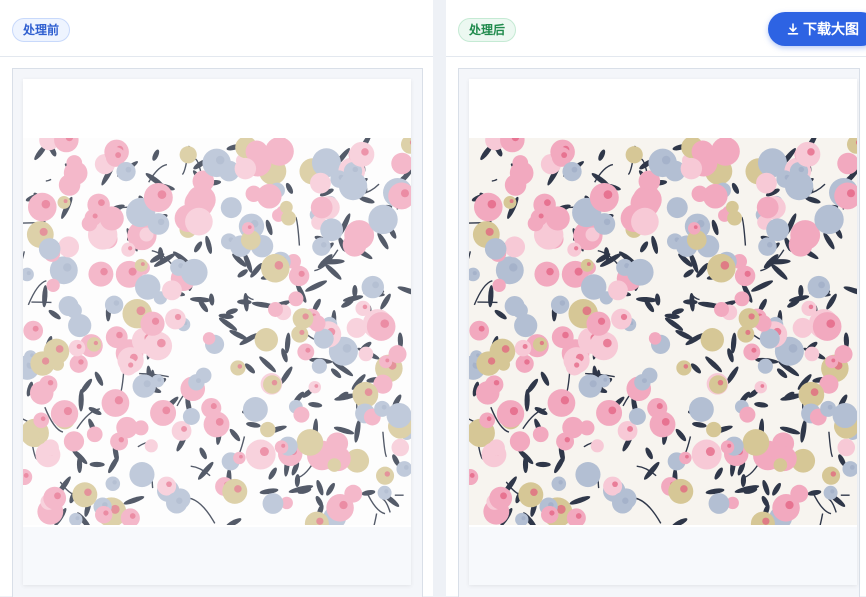 Image resolution: width=866 pixels, height=597 pixels. I want to click on download-icon, so click(793, 29).